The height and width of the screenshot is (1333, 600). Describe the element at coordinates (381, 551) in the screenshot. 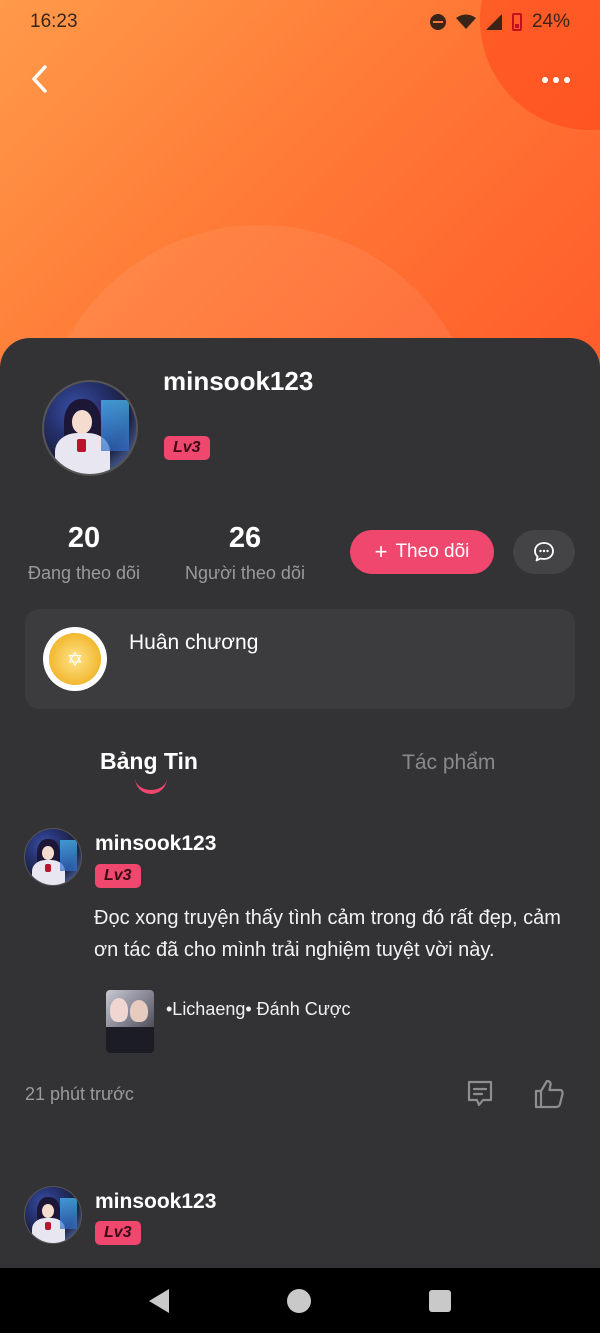

I see `plus-icon: +` at that location.